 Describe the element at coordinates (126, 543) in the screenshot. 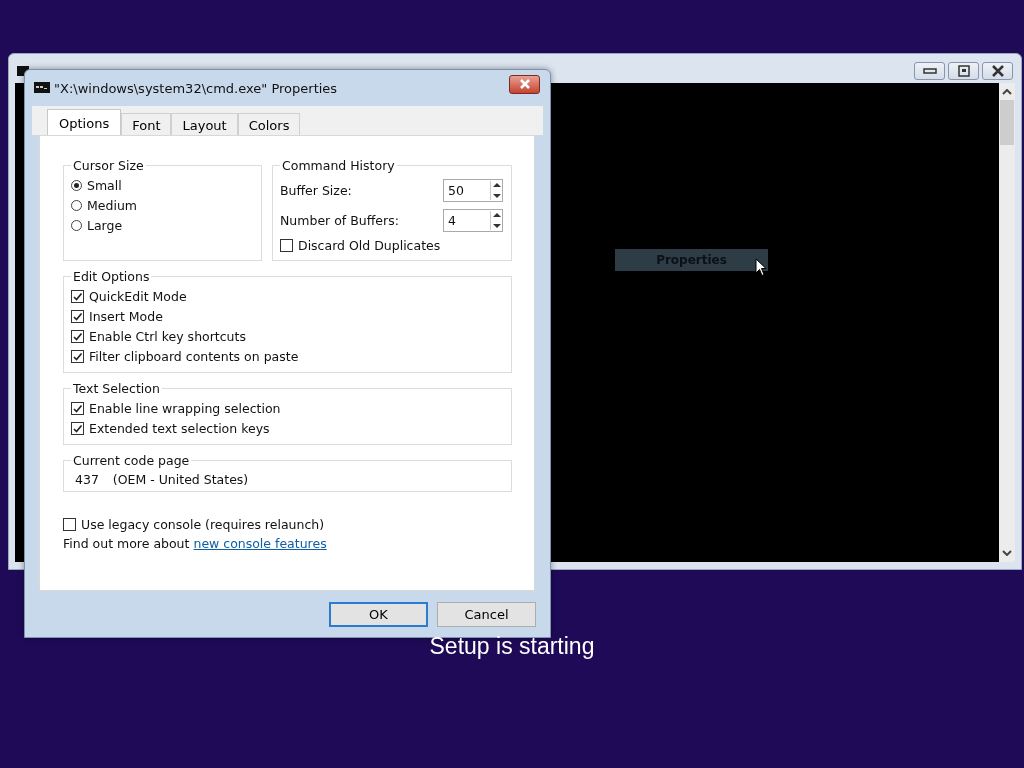

I see `info-text: Find out more about` at that location.